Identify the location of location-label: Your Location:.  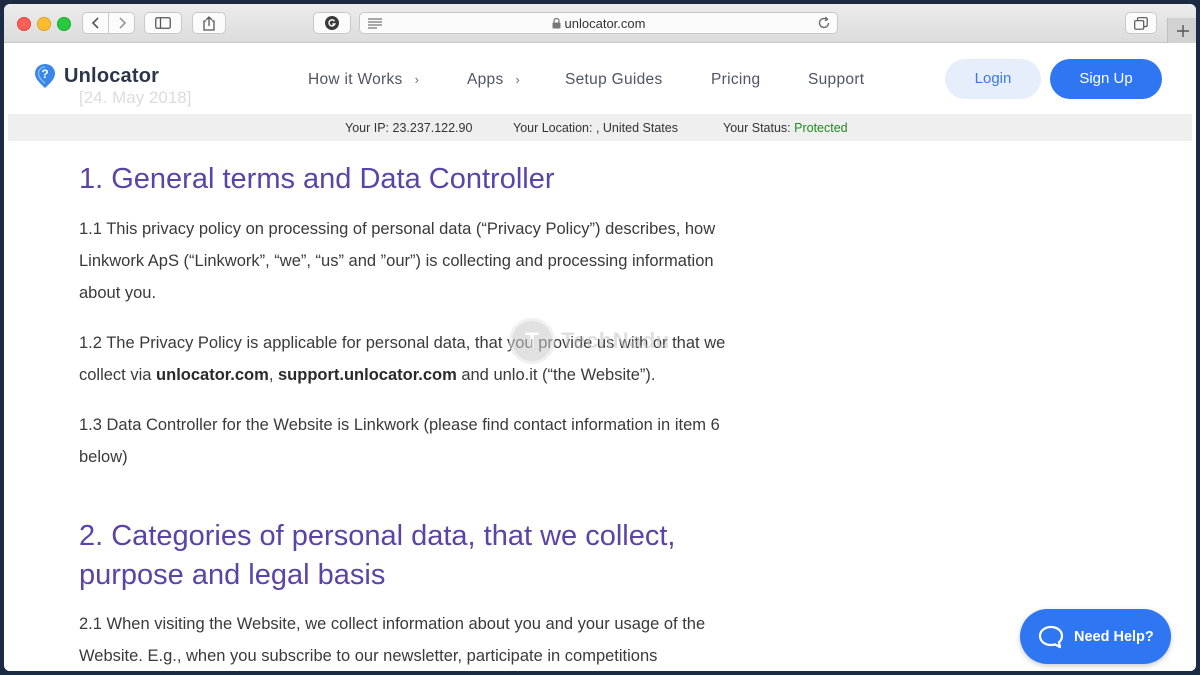
(553, 128).